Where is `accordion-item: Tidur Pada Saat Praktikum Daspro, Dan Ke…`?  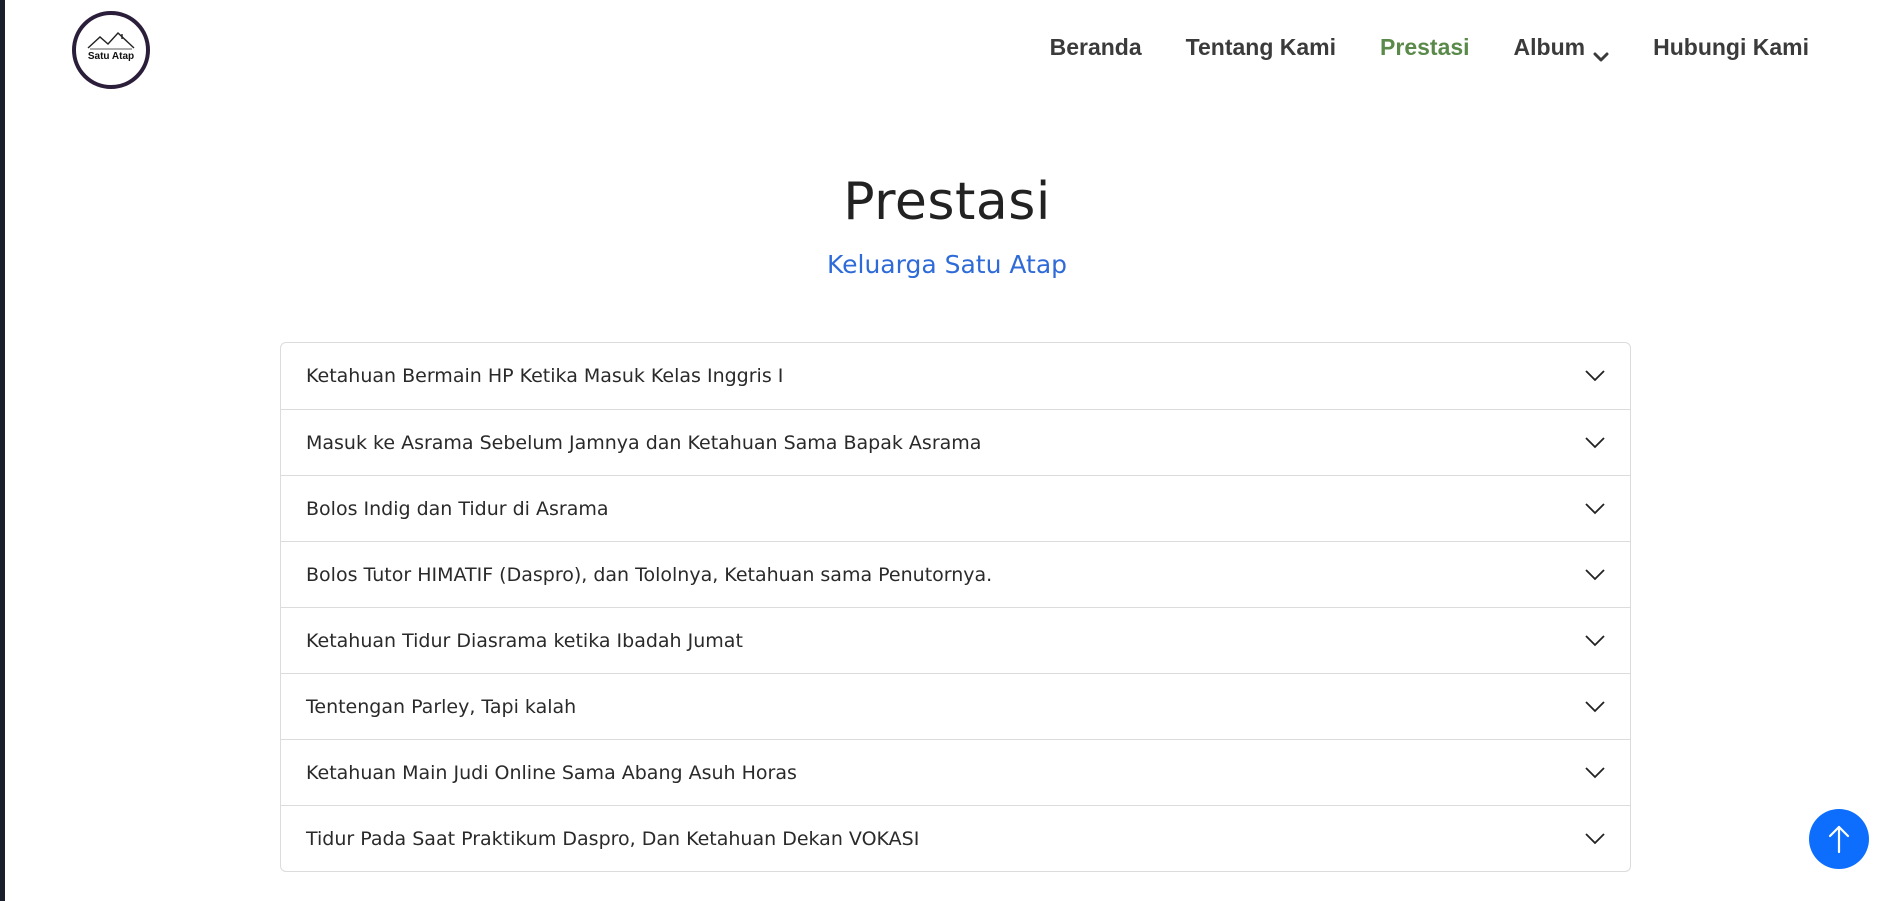
accordion-item: Tidur Pada Saat Praktikum Daspro, Dan Ke… is located at coordinates (955, 838).